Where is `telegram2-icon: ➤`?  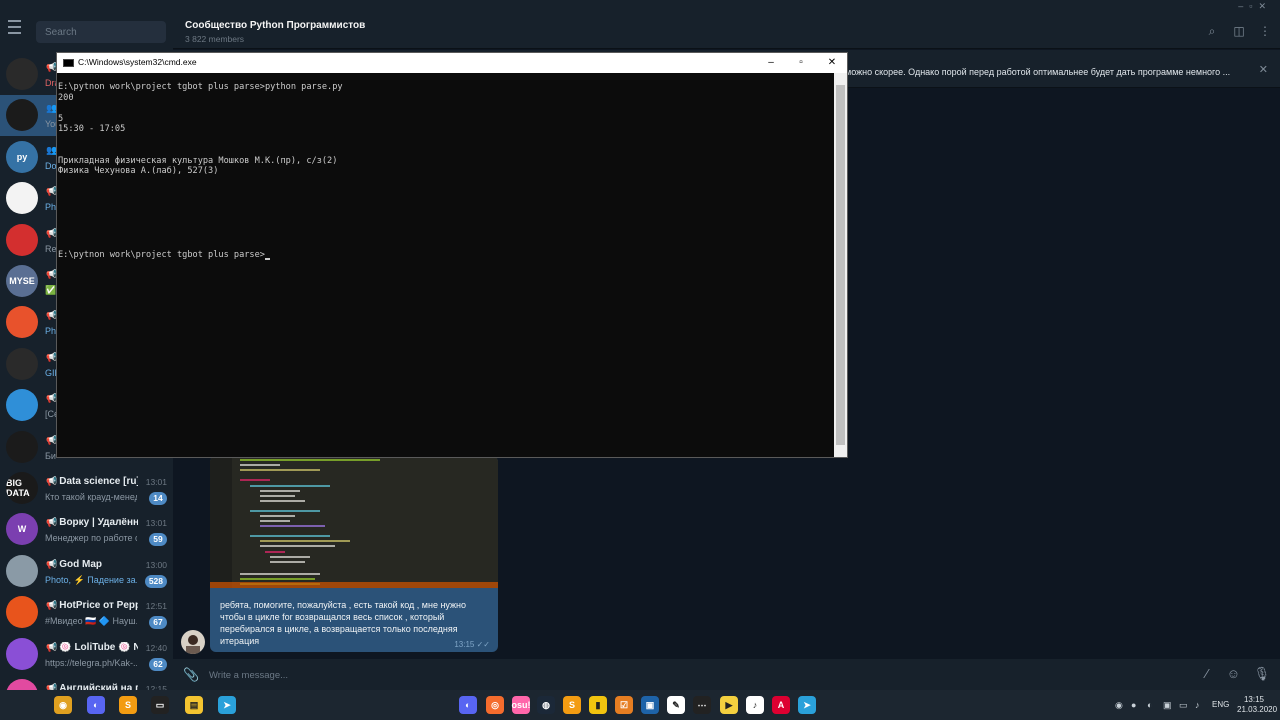
telegram2-icon: ➤ is located at coordinates (807, 705).